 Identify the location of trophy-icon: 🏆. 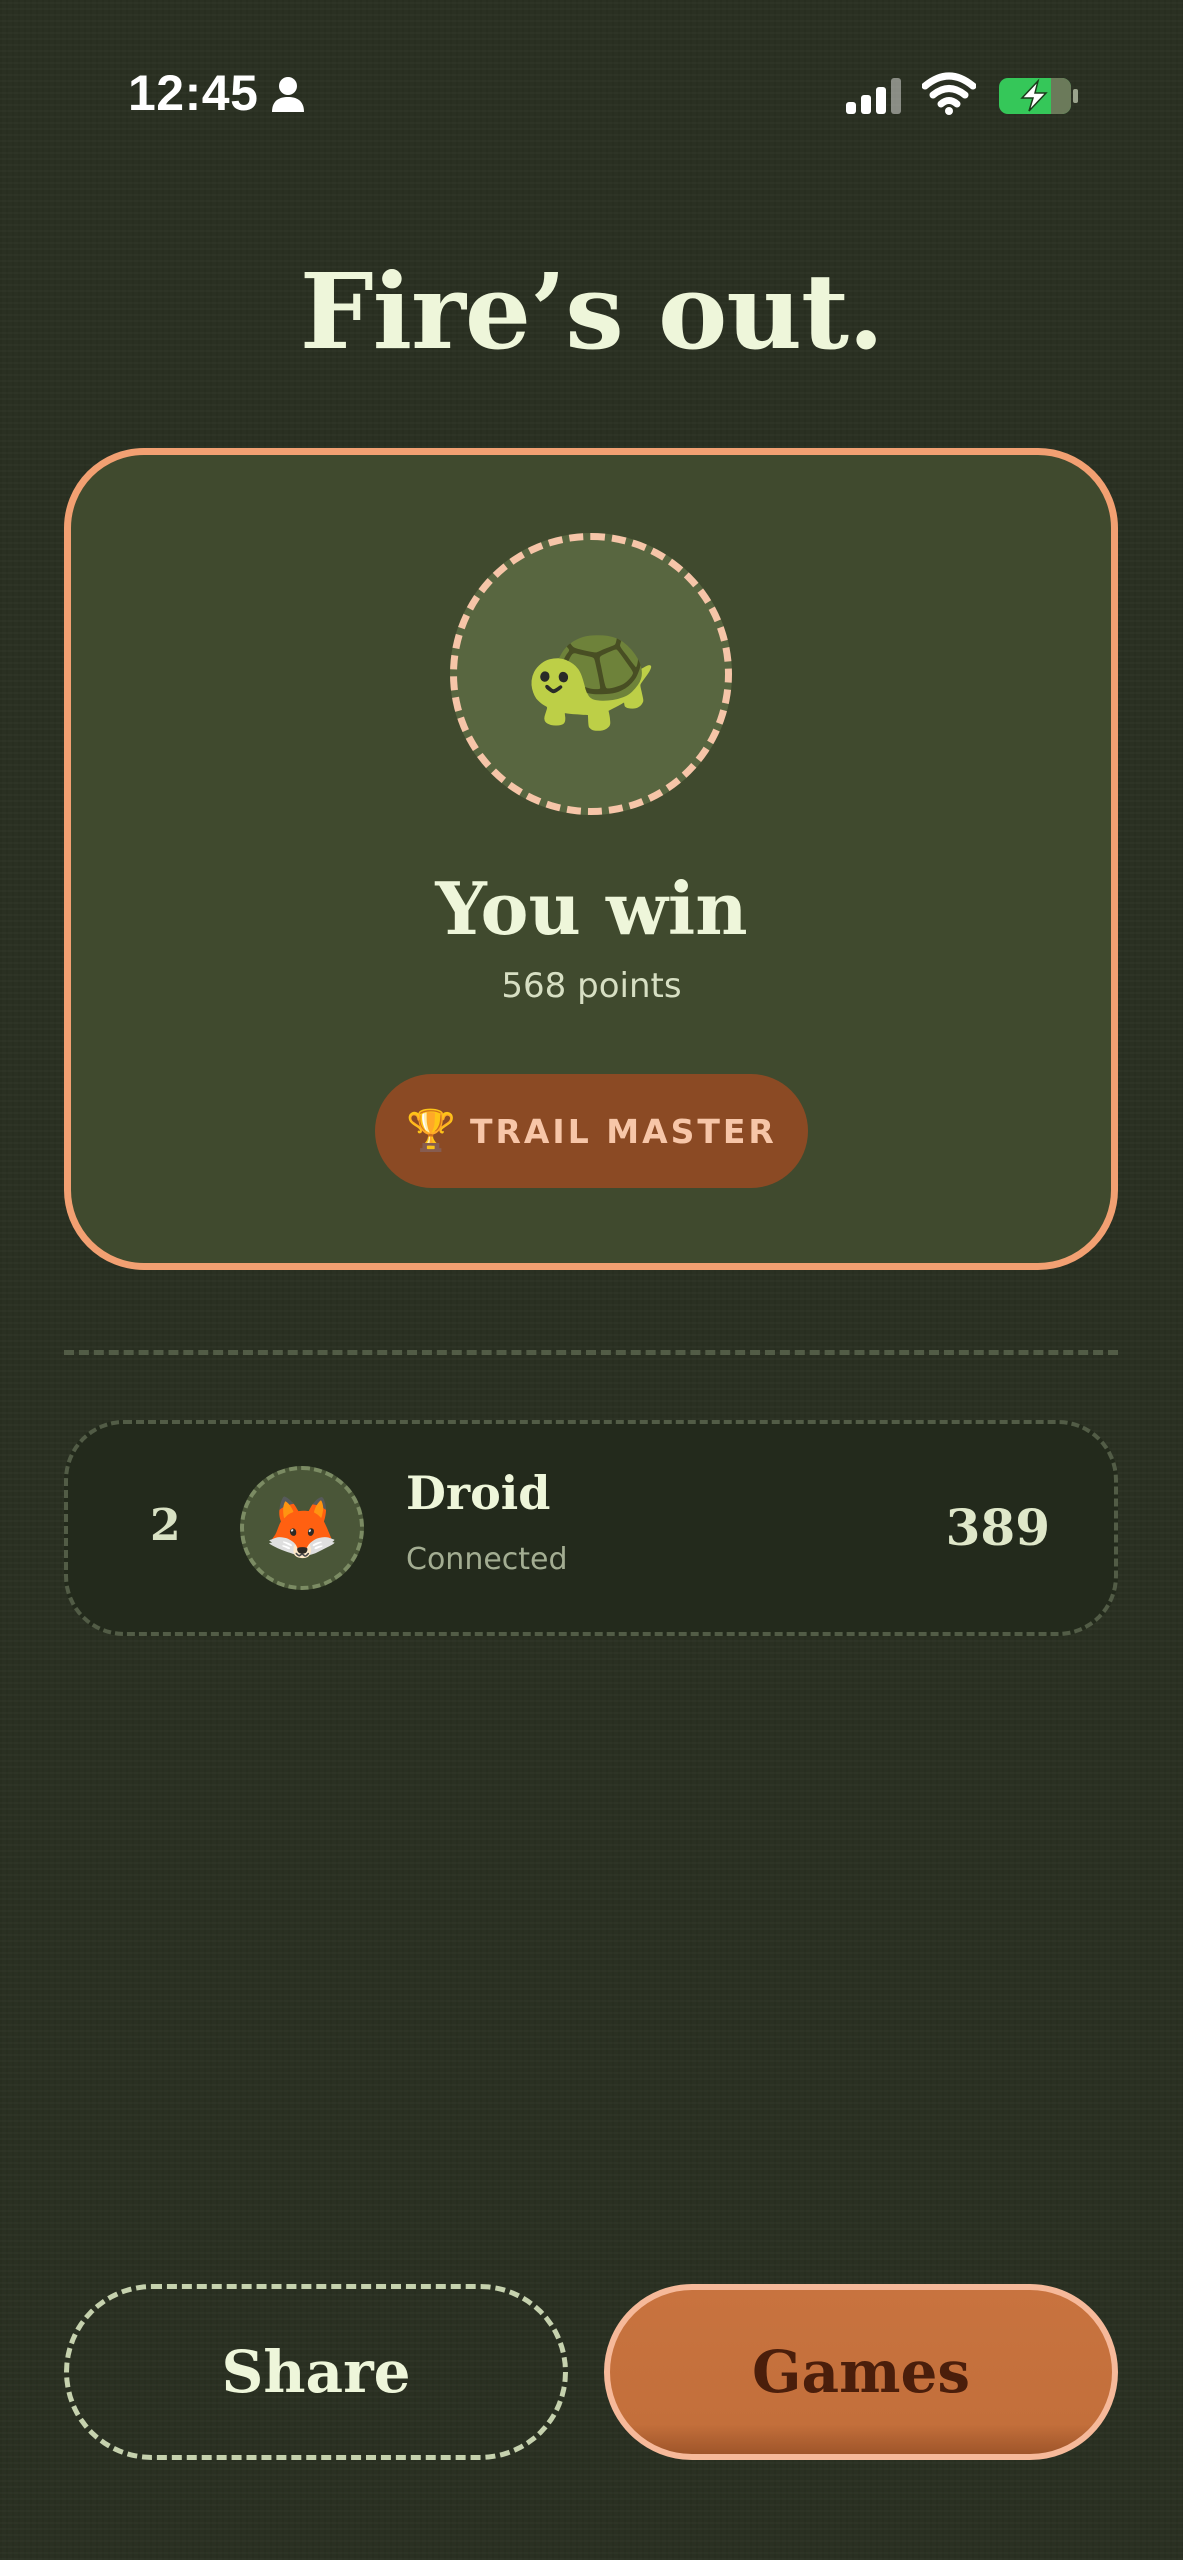
(431, 1131).